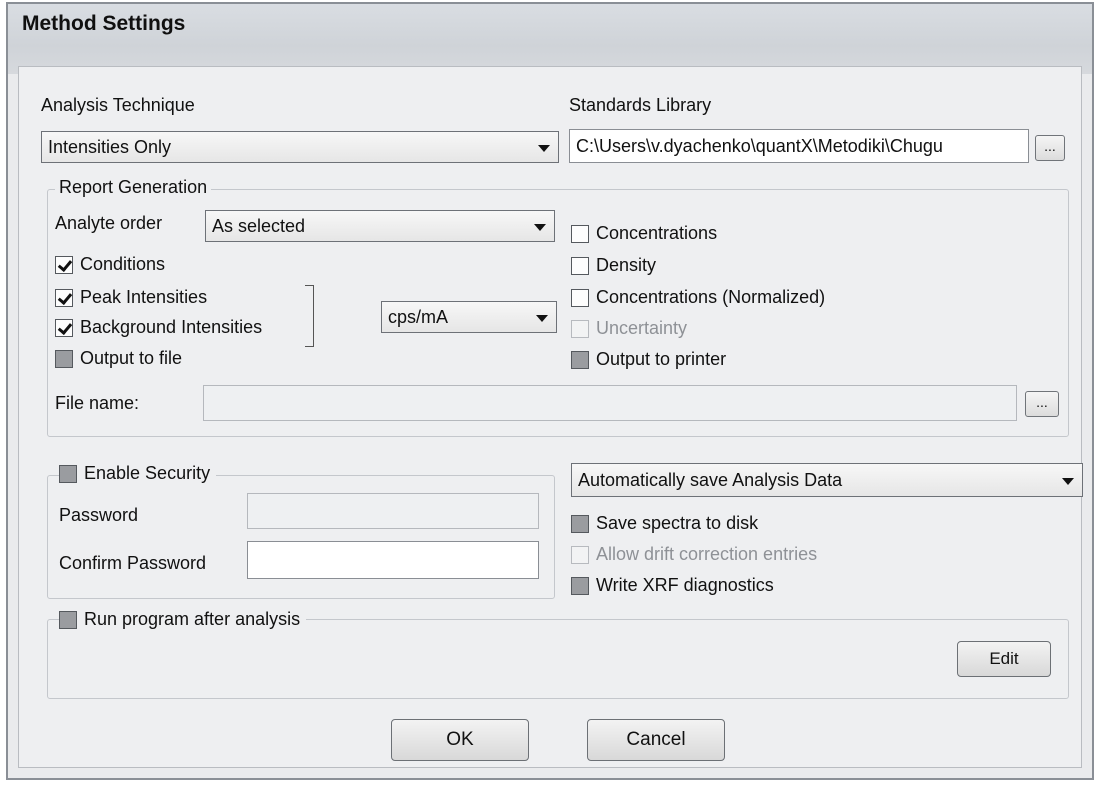 The image size is (1101, 785). What do you see at coordinates (259, 226) in the screenshot?
I see `analyte-order-value: As selected` at bounding box center [259, 226].